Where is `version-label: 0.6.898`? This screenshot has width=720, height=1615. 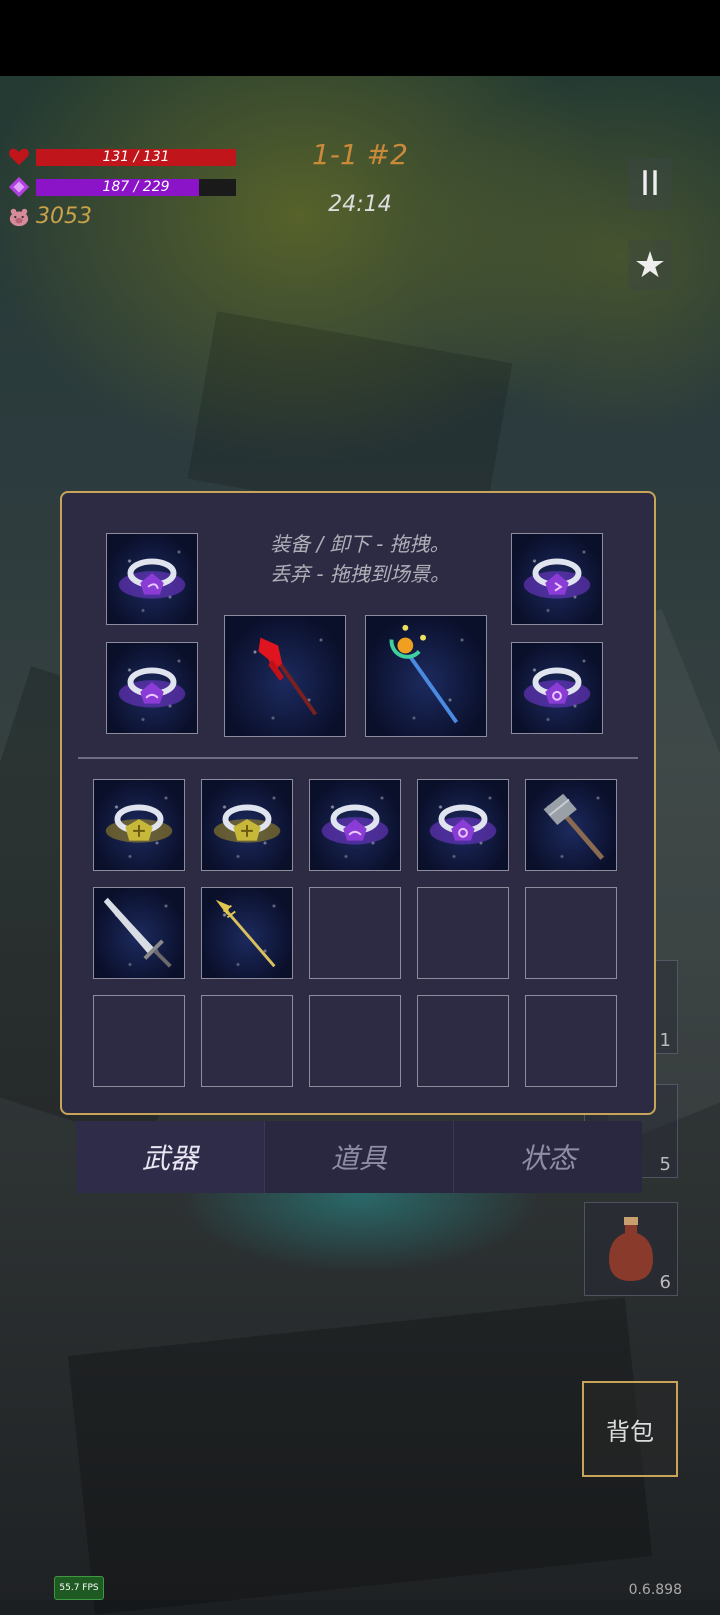
version-label: 0.6.898 is located at coordinates (655, 1590).